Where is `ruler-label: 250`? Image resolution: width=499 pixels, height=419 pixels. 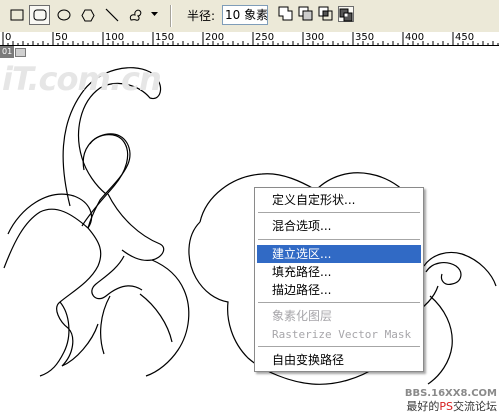
ruler-label: 250 is located at coordinates (265, 37).